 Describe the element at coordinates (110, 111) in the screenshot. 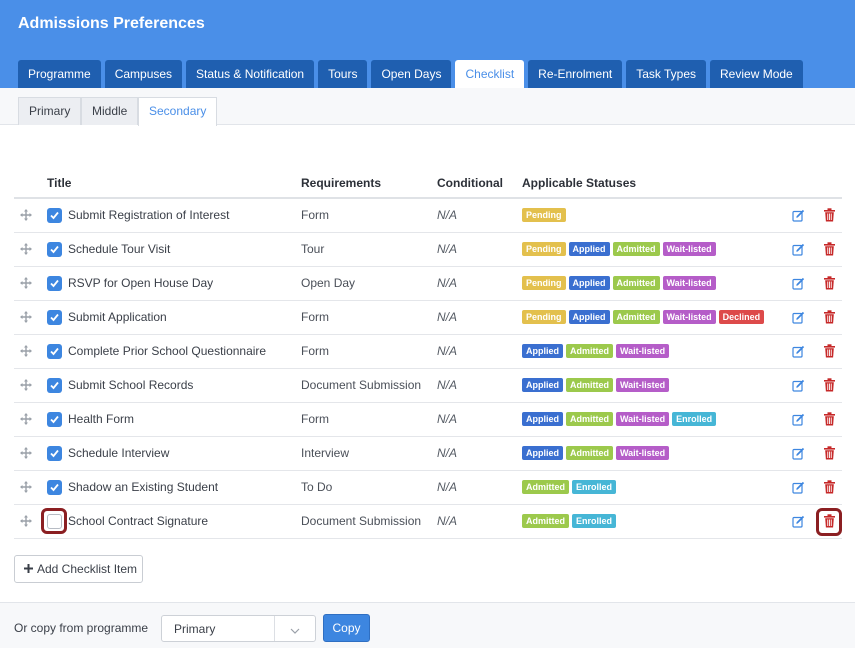

I see `subtab-middle: Middle` at that location.